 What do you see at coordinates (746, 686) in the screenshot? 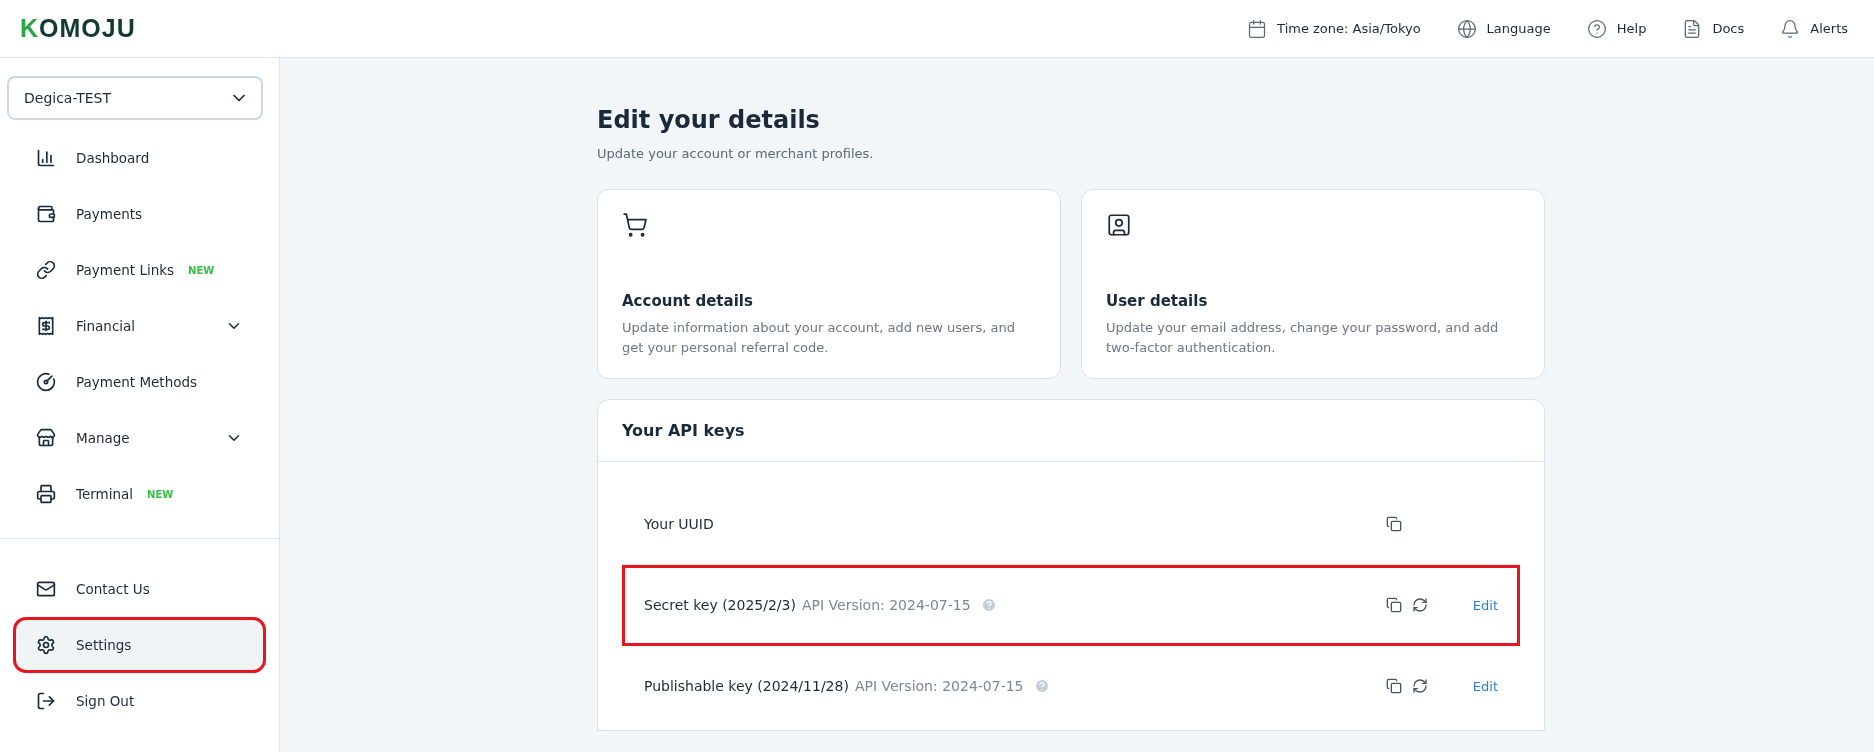
I see `key-label: Publishable key (2024/11/28)` at bounding box center [746, 686].